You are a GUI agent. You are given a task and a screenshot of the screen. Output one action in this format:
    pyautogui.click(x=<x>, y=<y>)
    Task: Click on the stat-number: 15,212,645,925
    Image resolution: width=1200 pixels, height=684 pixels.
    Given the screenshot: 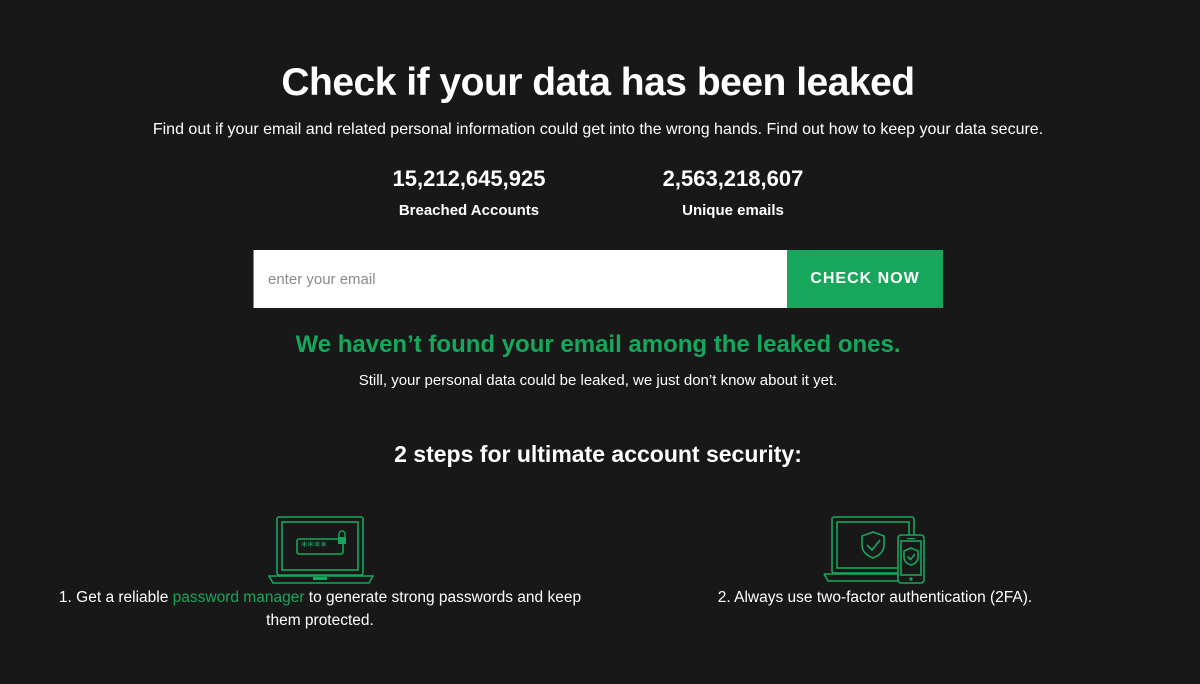 What is the action you would take?
    pyautogui.click(x=469, y=178)
    